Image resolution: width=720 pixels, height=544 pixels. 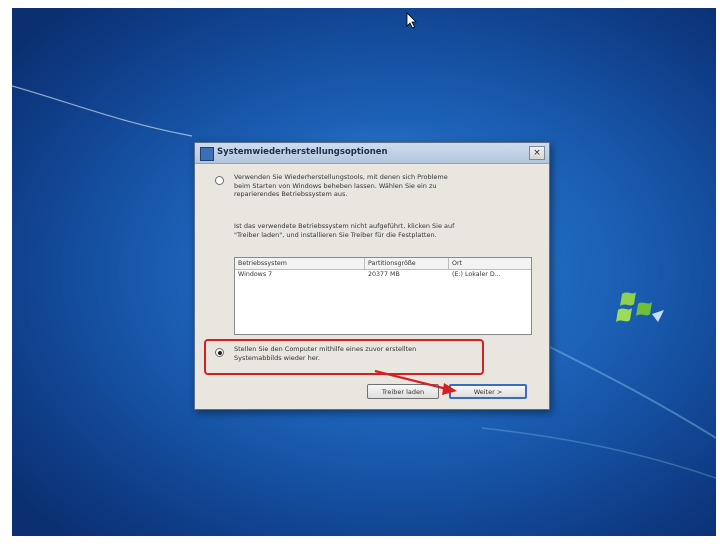 What do you see at coordinates (415, 382) in the screenshot?
I see `annotation-arrow` at bounding box center [415, 382].